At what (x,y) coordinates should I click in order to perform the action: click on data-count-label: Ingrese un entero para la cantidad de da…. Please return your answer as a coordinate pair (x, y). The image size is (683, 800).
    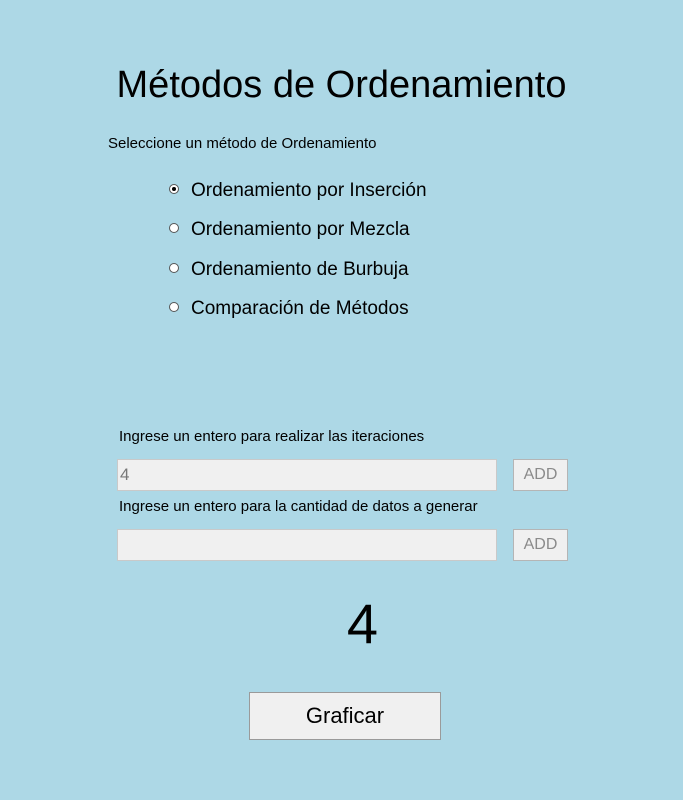
    Looking at the image, I should click on (298, 506).